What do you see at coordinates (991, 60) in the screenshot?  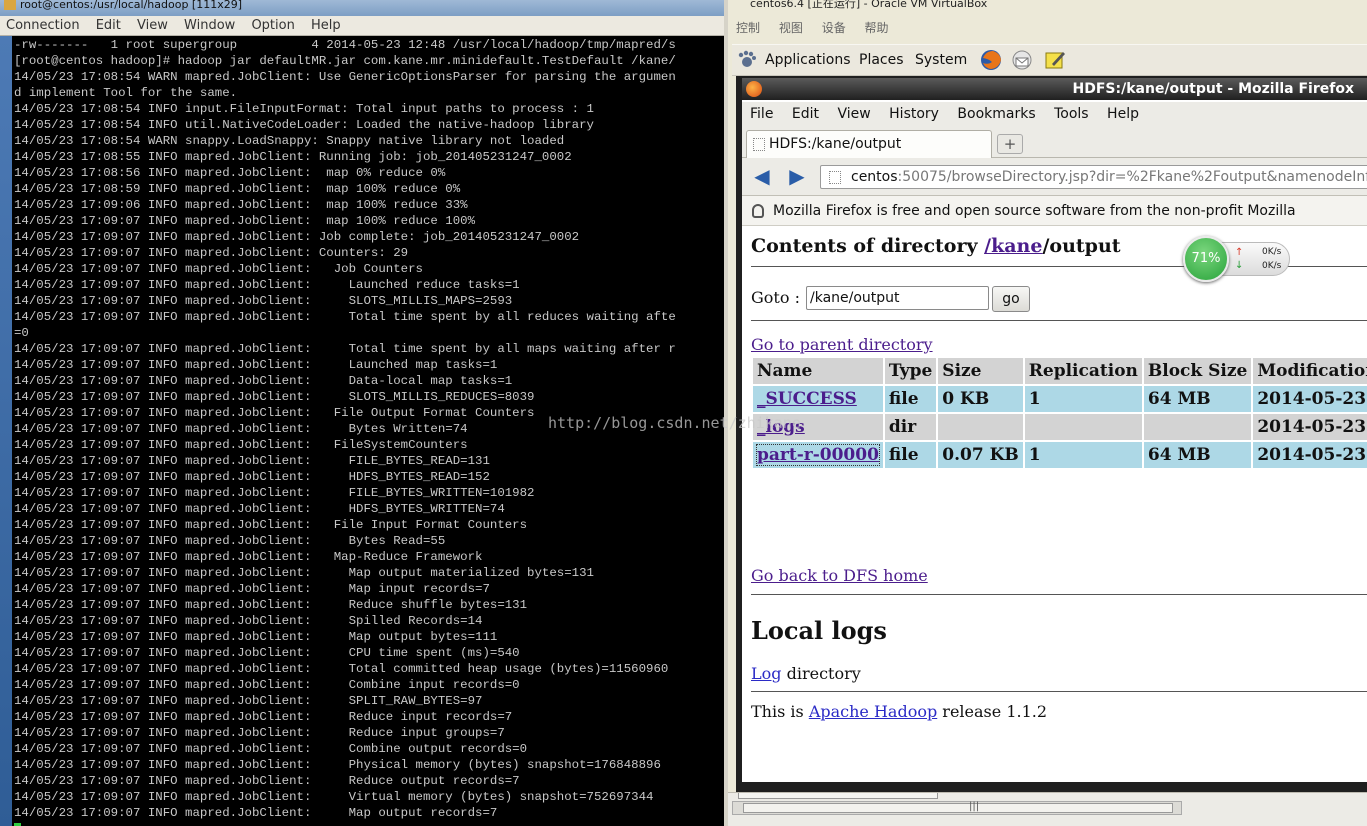 I see `firefox-launcher-icon` at bounding box center [991, 60].